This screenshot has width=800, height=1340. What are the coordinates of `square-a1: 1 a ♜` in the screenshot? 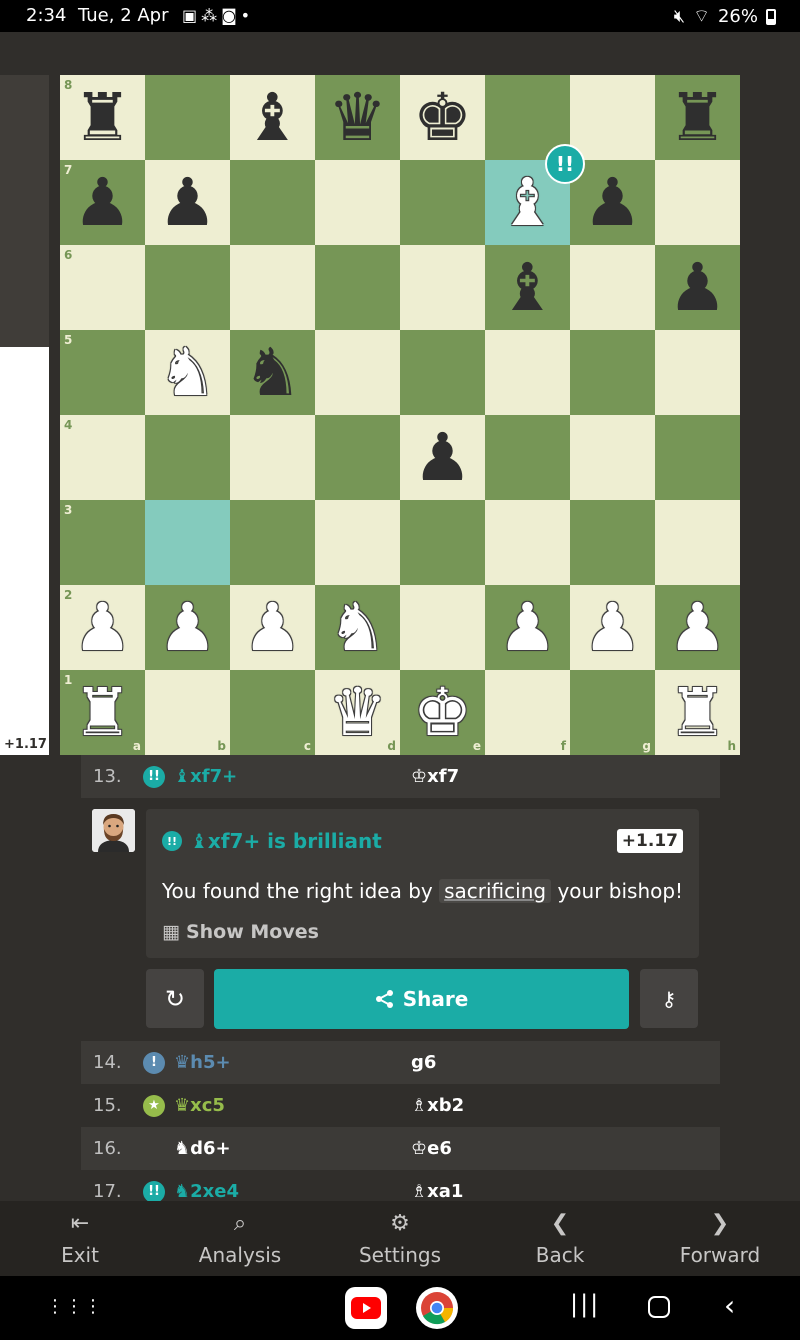 It's located at (102, 712).